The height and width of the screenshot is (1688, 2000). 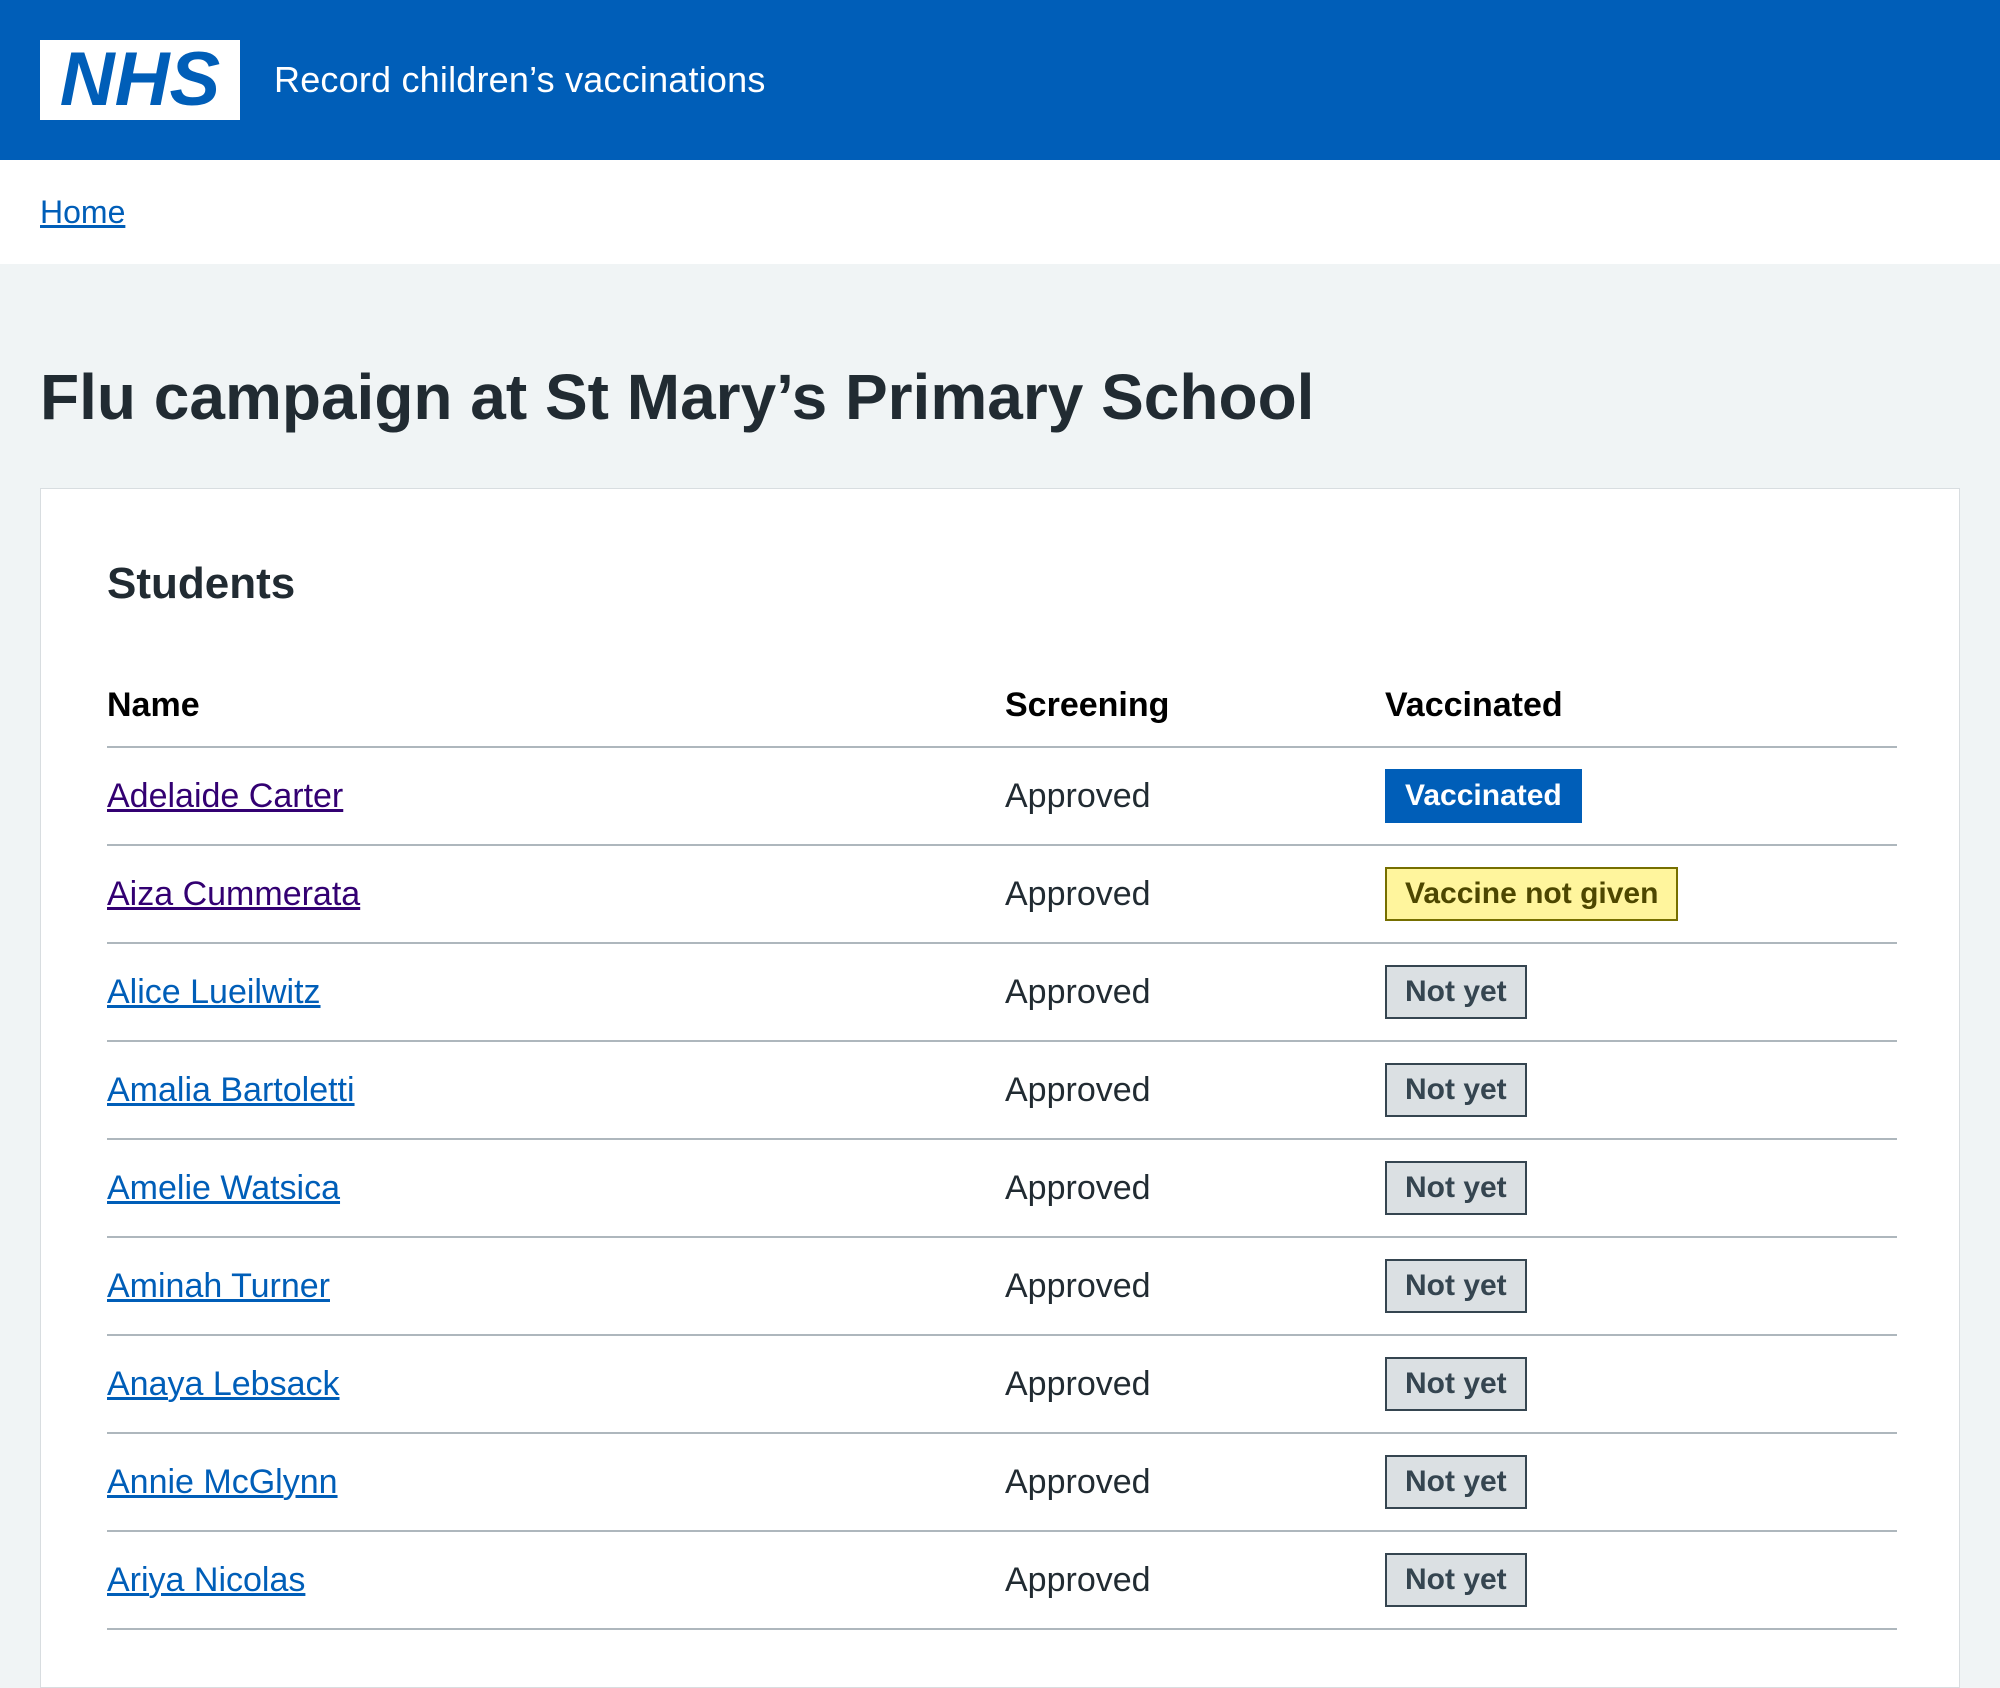 I want to click on student-name-link: Annie McGlynn, so click(x=222, y=1482).